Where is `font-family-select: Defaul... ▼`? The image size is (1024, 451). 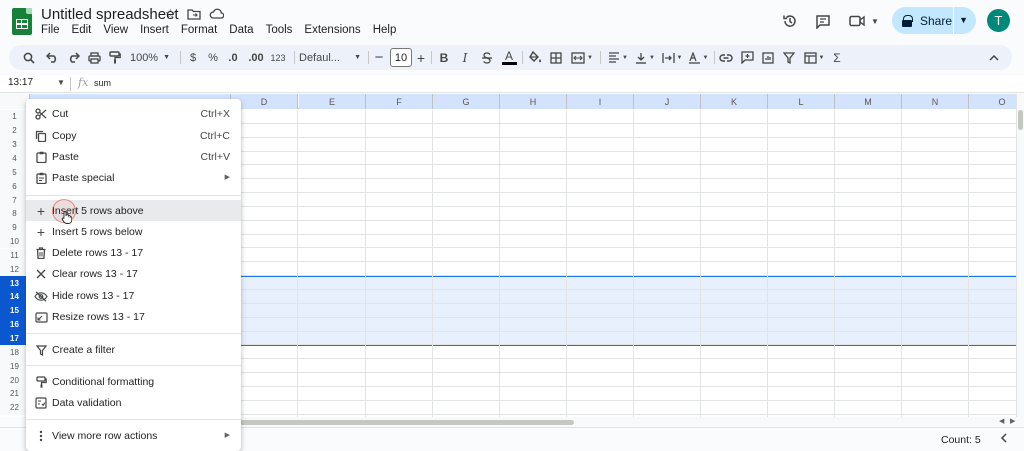
font-family-select: Defaul... ▼ is located at coordinates (330, 57).